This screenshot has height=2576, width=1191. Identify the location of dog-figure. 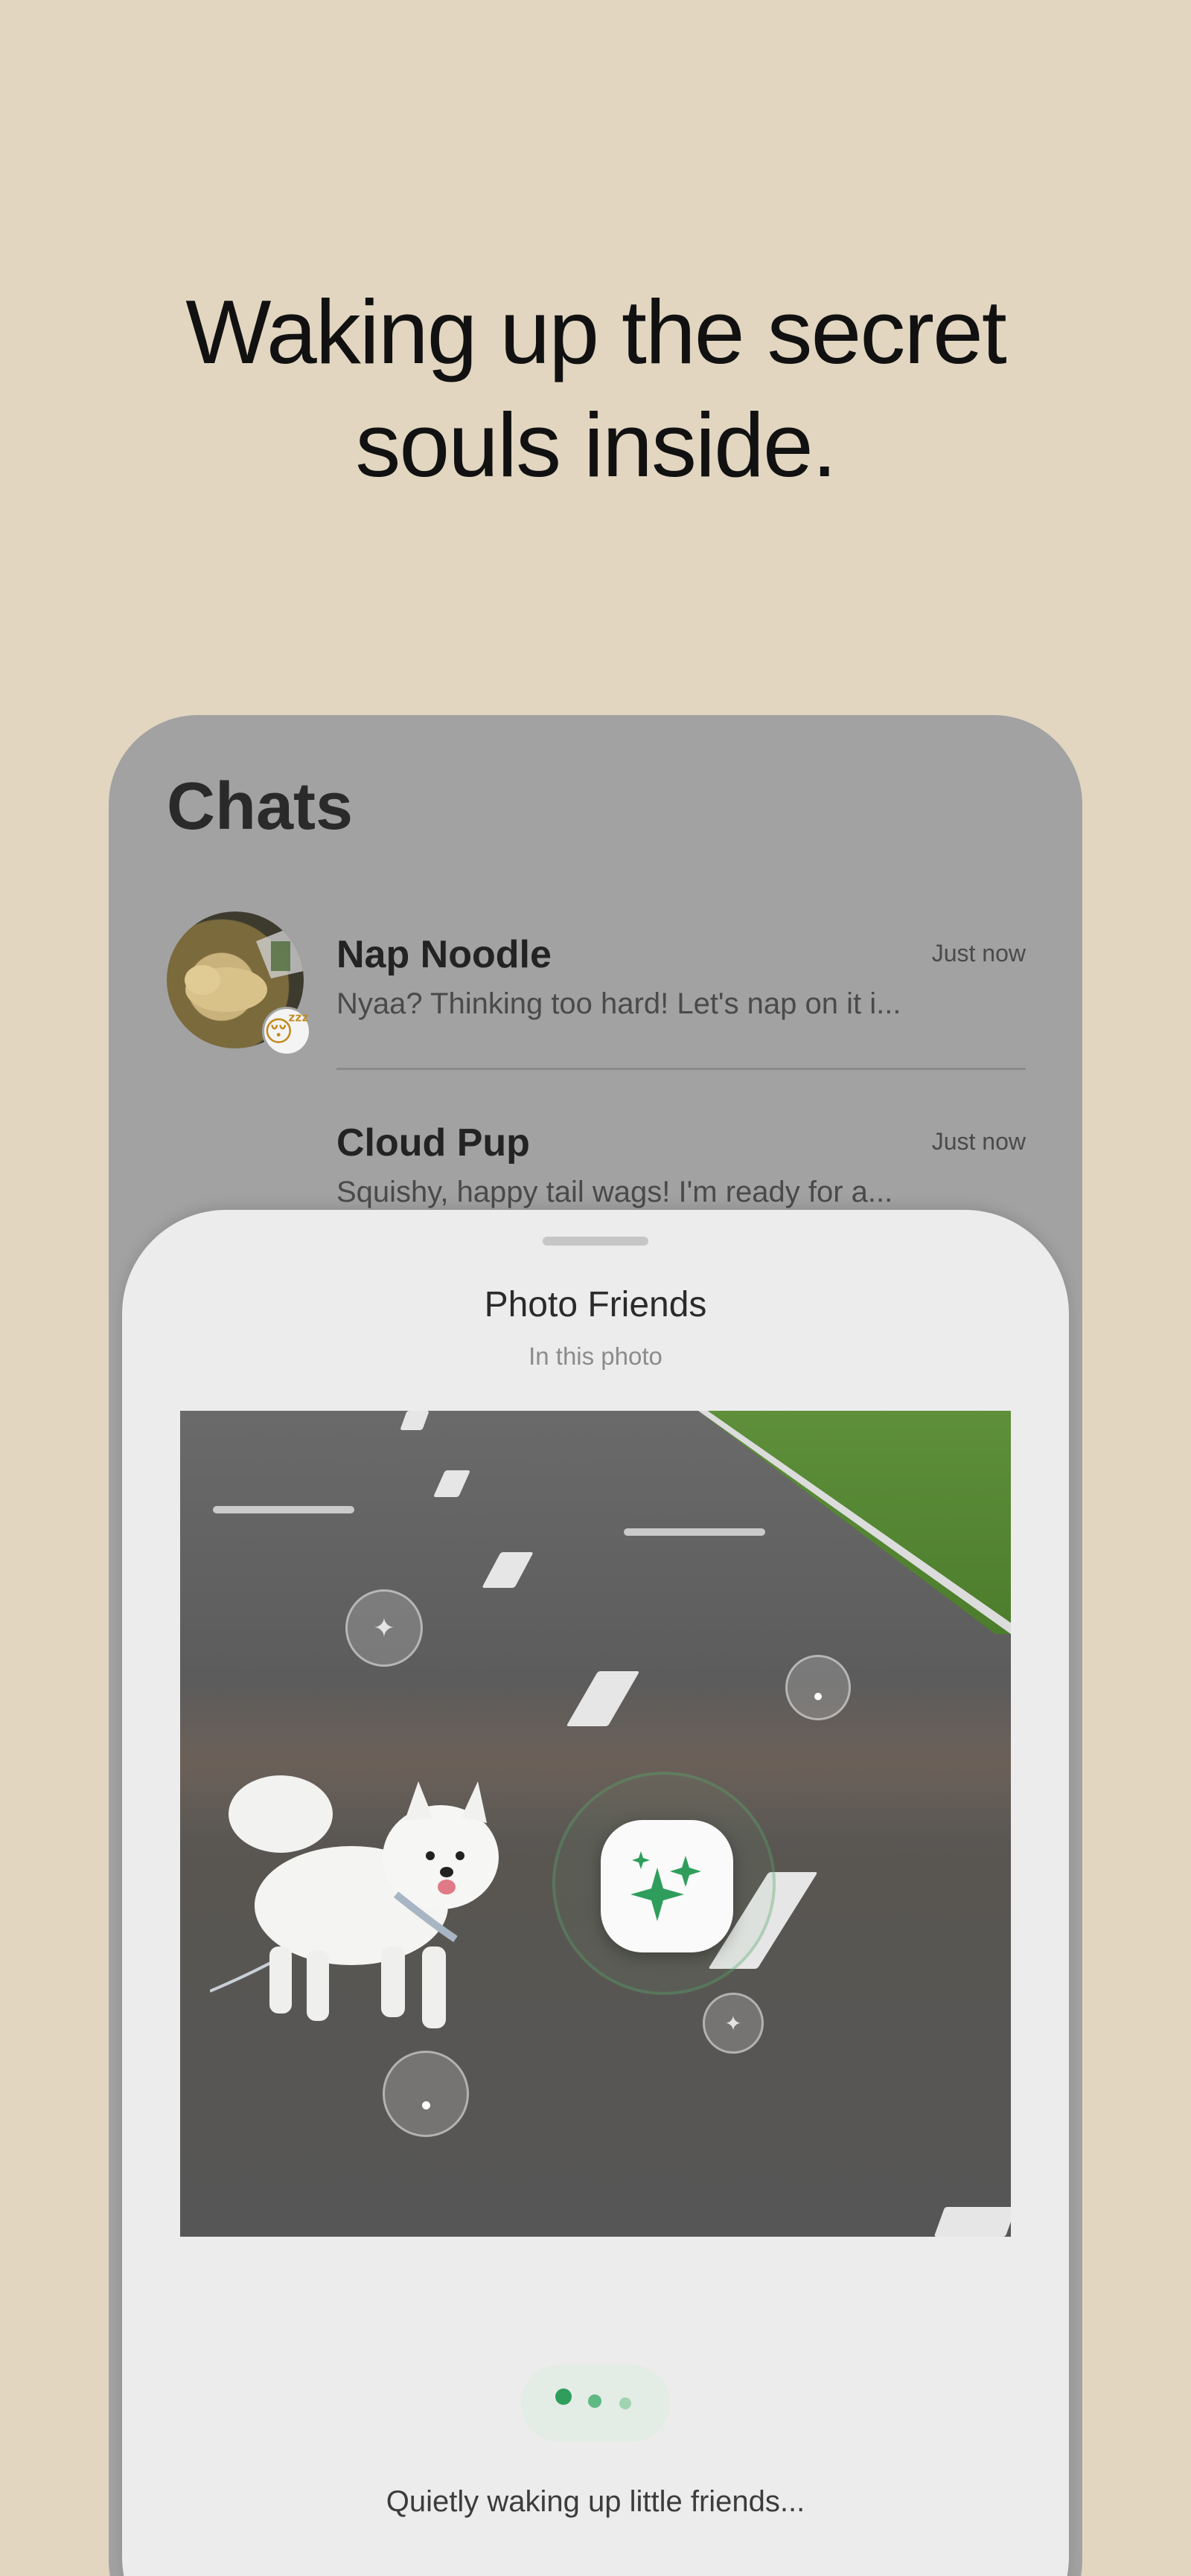
(354, 1902).